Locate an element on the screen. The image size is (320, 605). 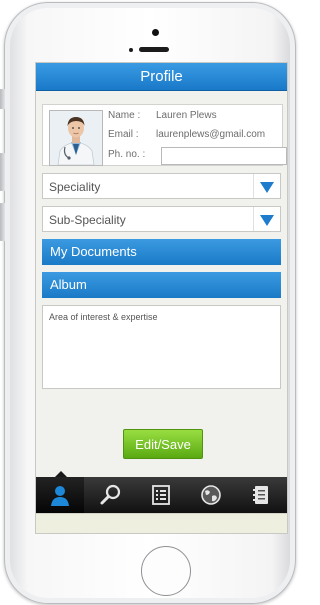
doctor-avatar-image is located at coordinates (76, 138).